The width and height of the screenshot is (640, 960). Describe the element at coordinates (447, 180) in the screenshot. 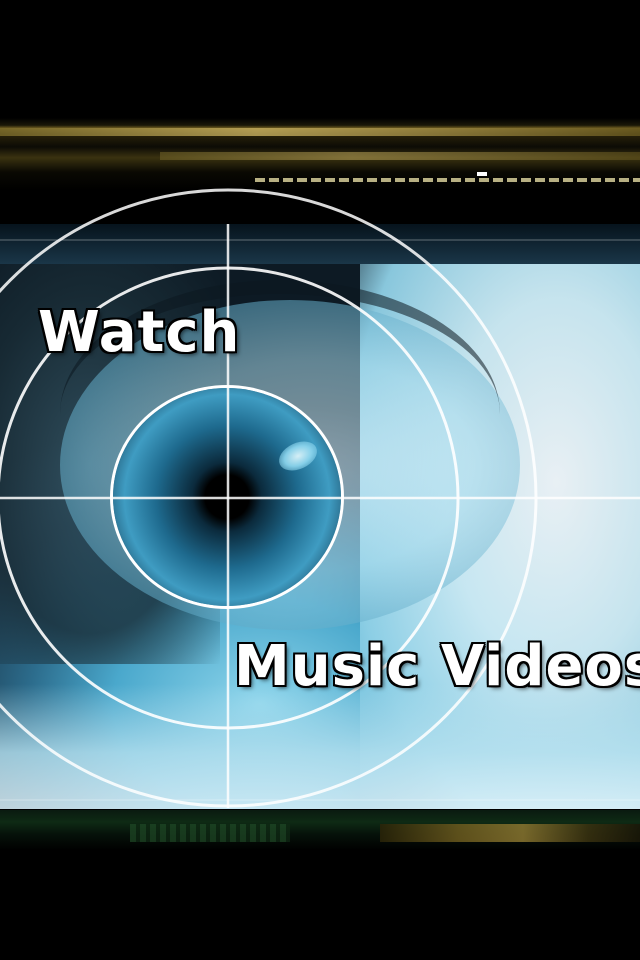

I see `progress-dash-line` at that location.